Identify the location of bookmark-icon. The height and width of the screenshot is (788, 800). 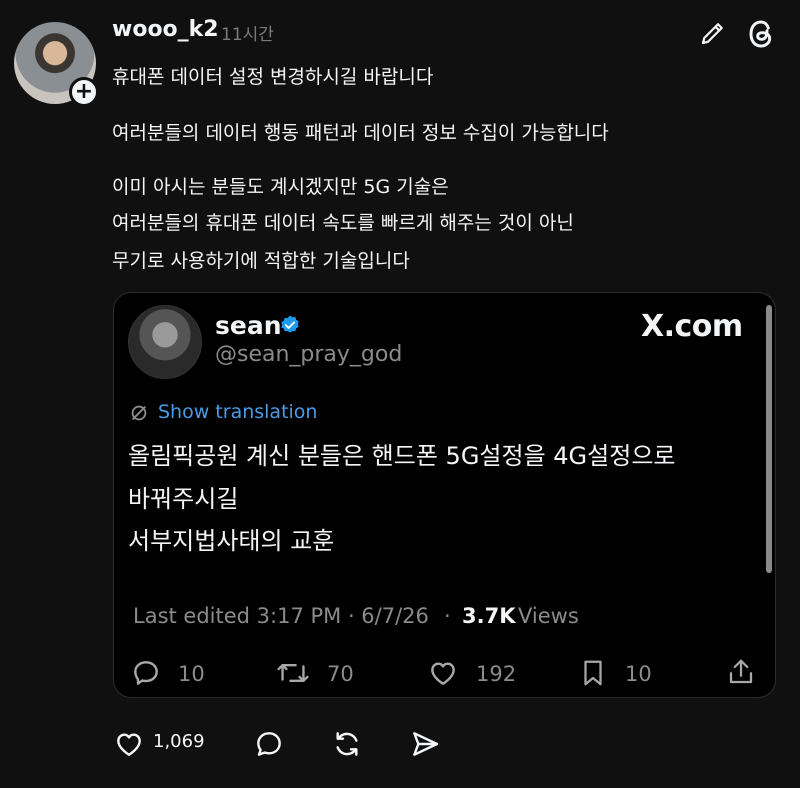
(594, 673).